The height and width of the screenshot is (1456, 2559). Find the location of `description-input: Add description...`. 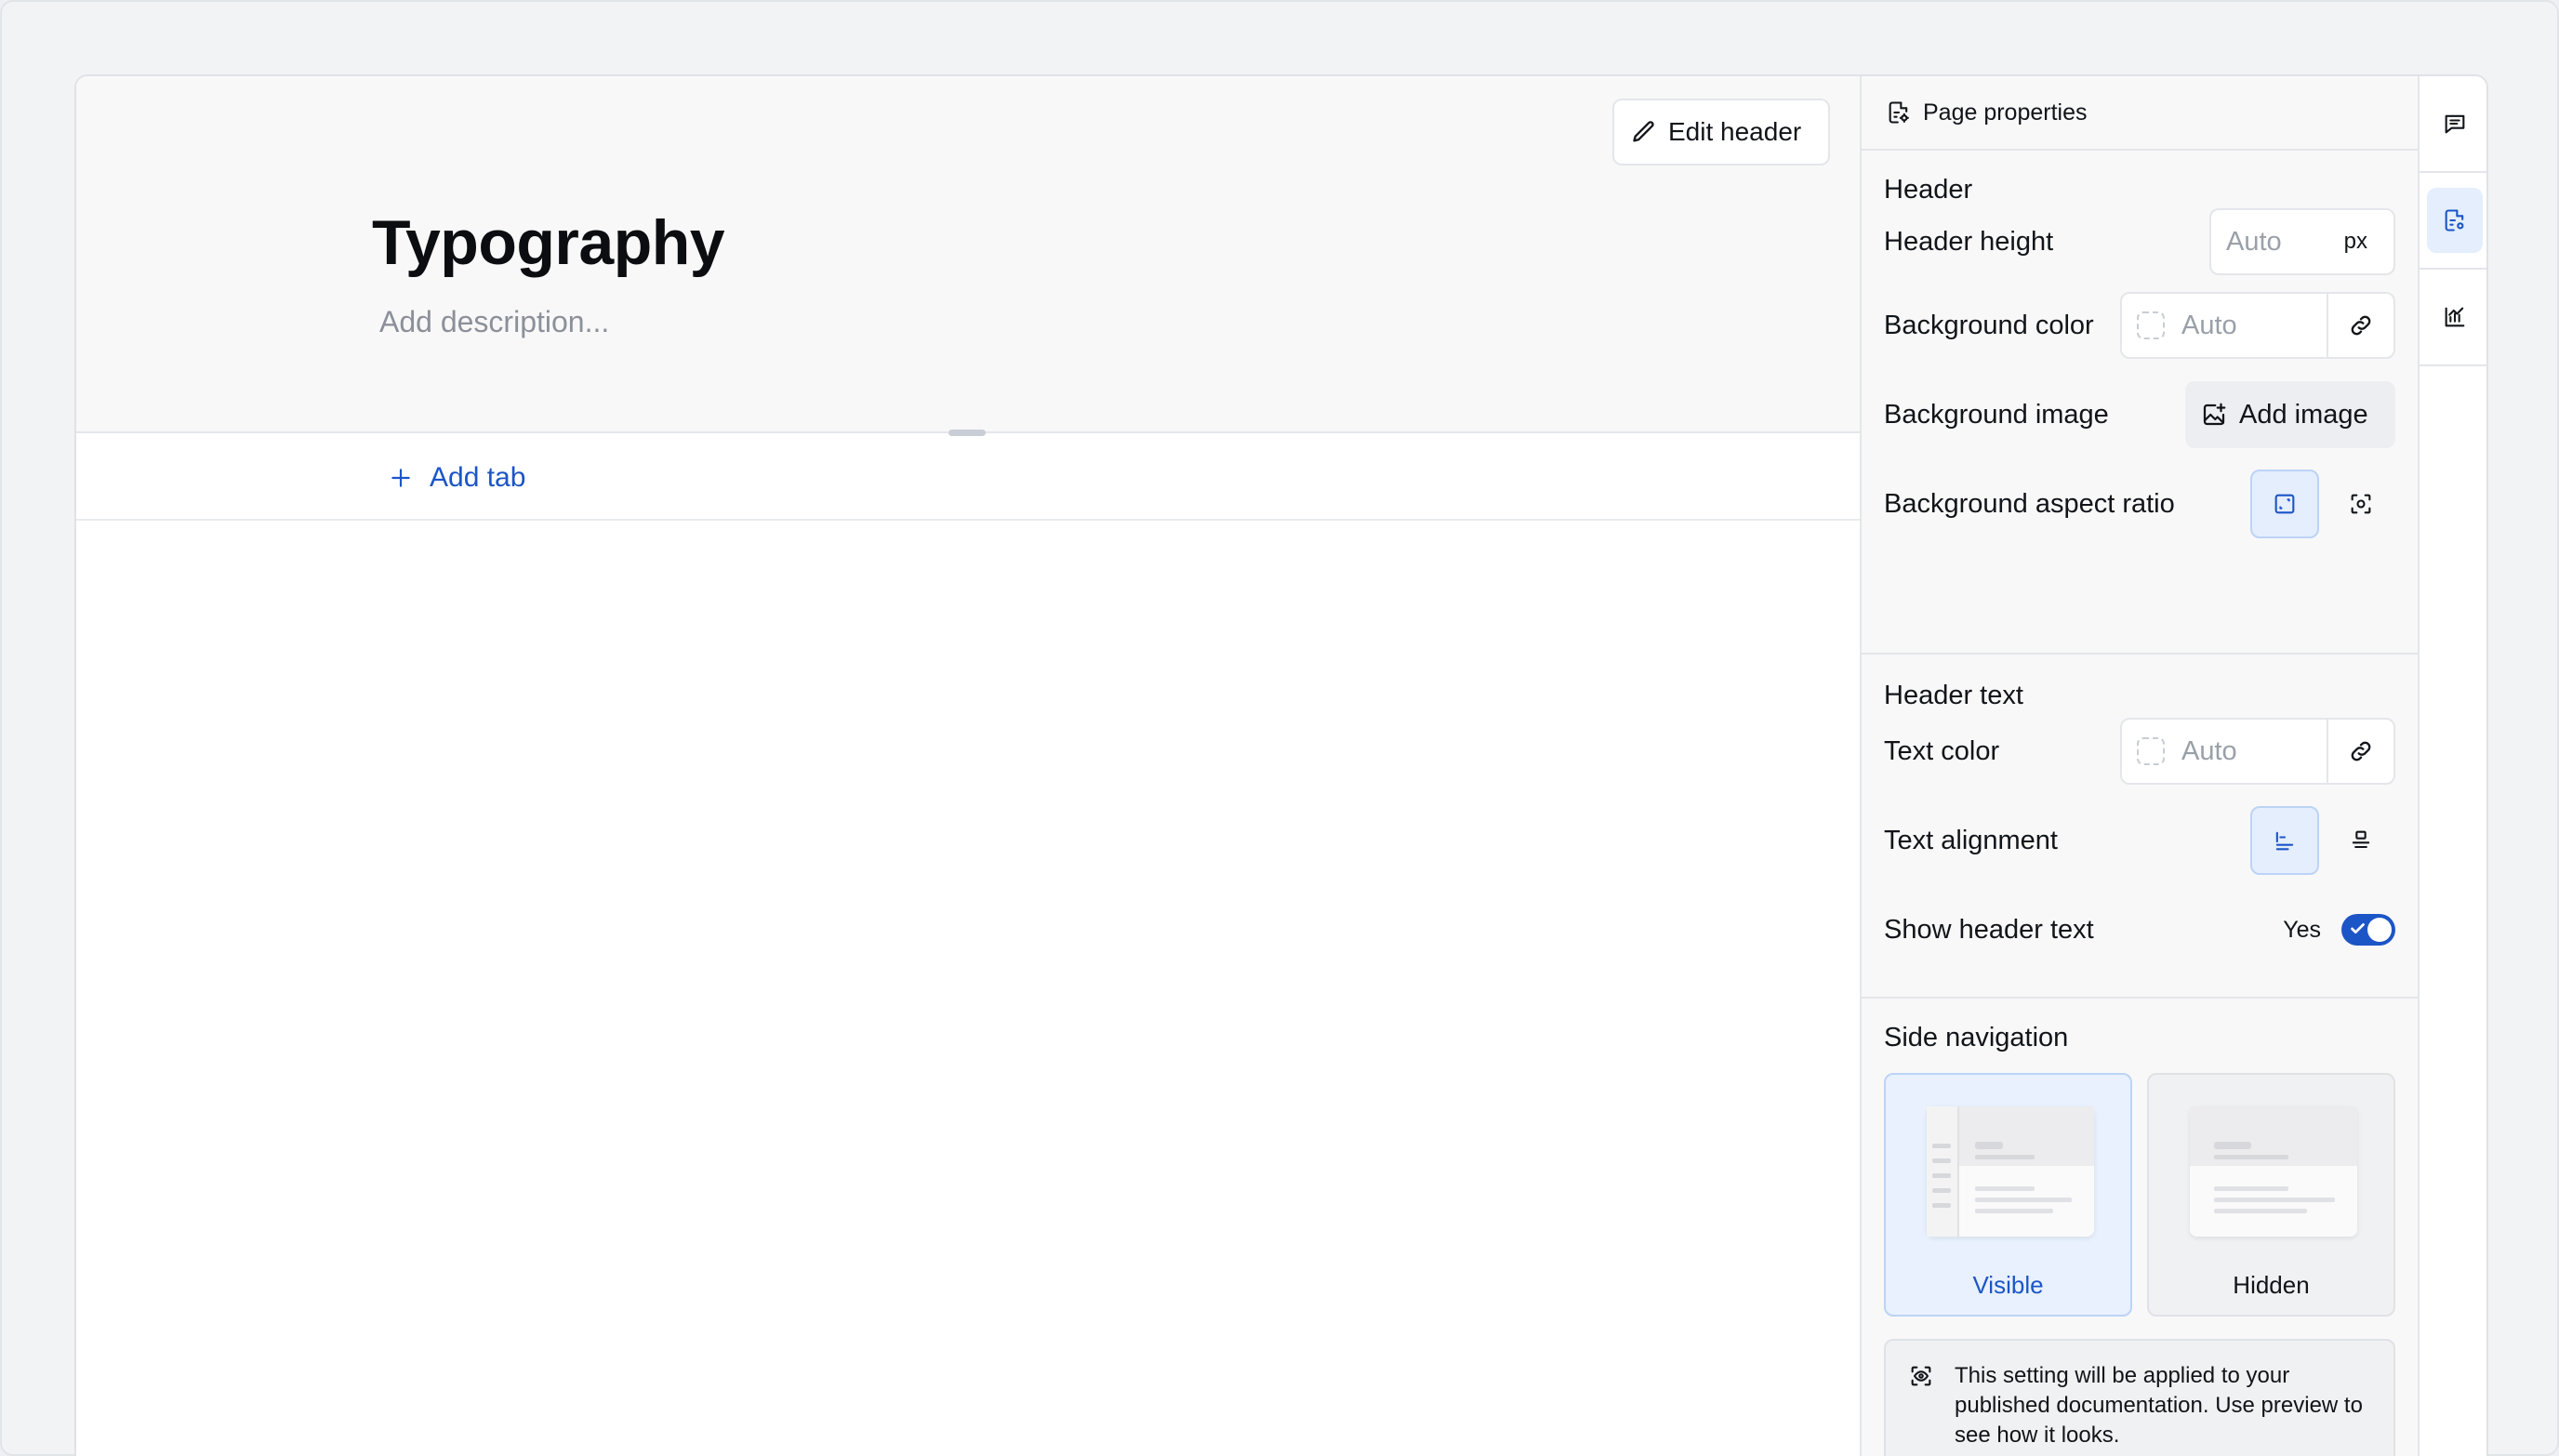

description-input: Add description... is located at coordinates (494, 322).